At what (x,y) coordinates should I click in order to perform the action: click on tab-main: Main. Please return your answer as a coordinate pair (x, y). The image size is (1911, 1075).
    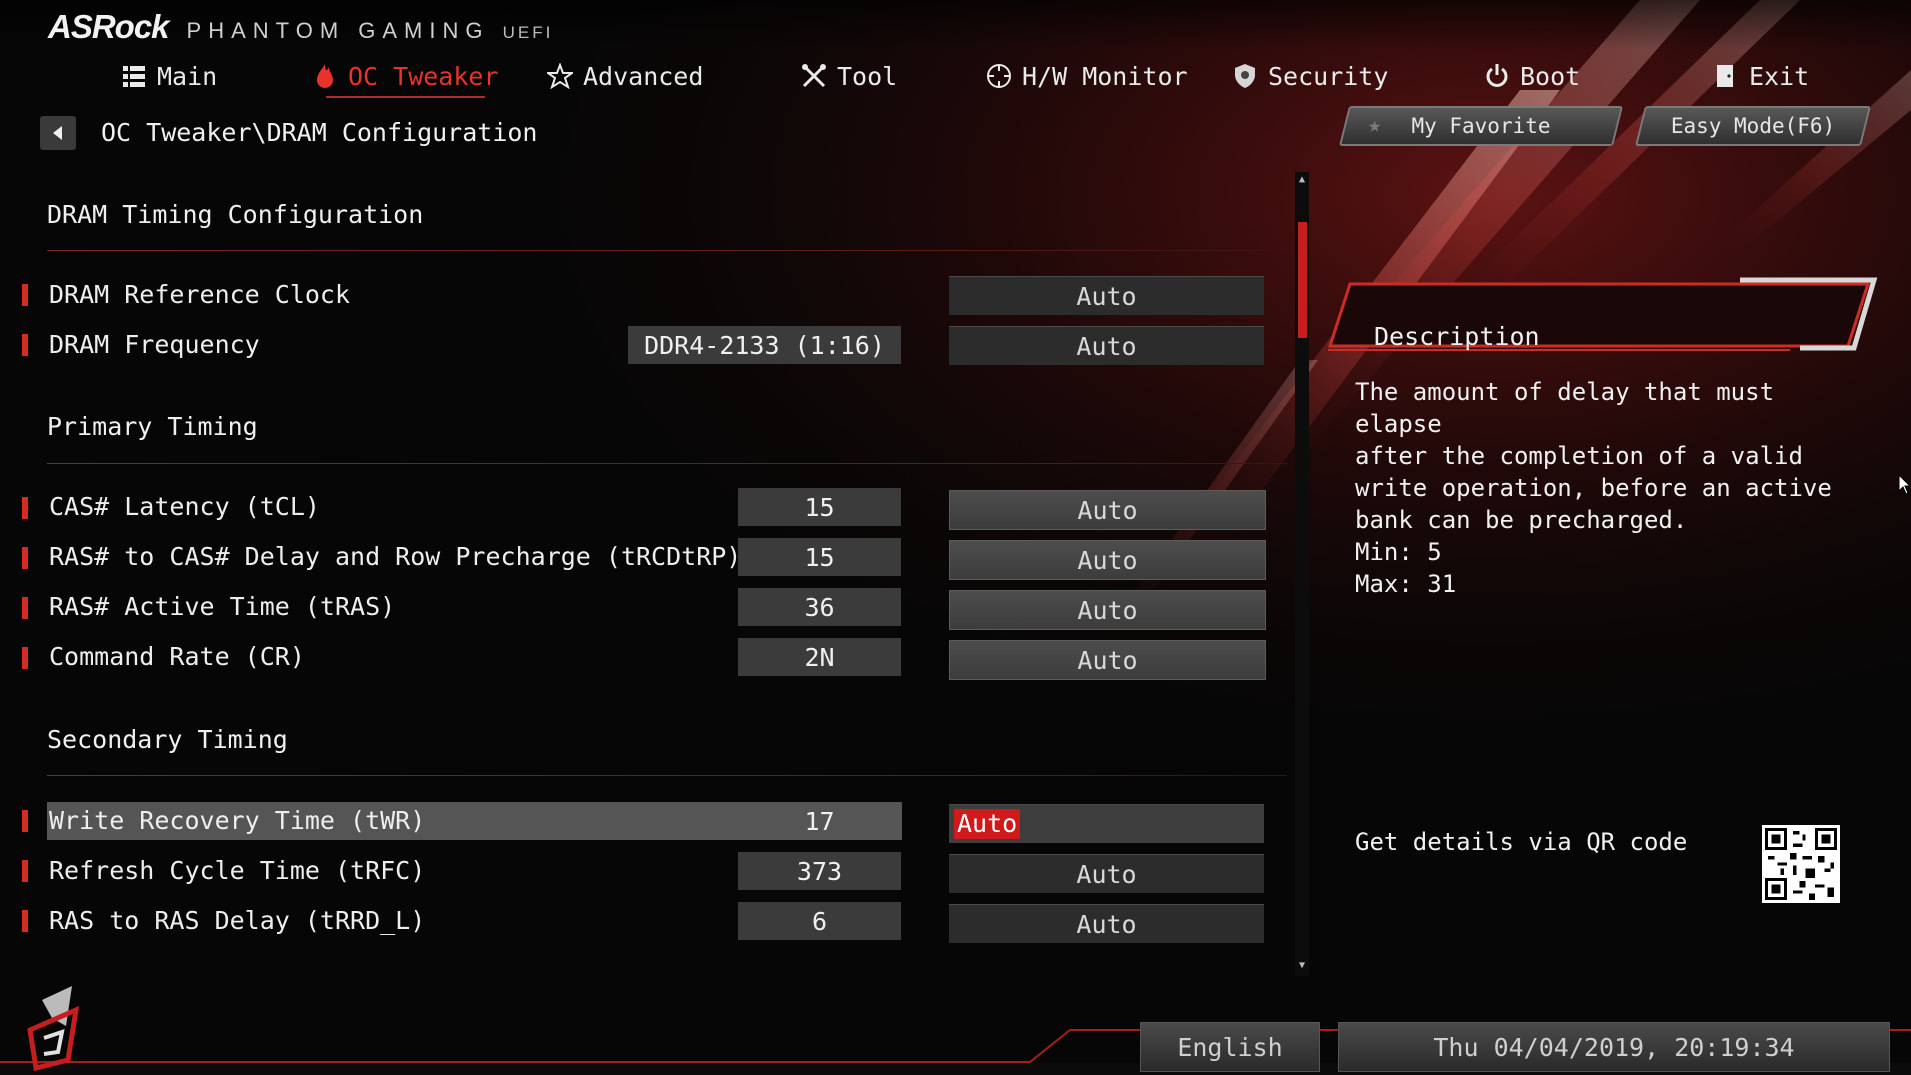
    Looking at the image, I should click on (169, 76).